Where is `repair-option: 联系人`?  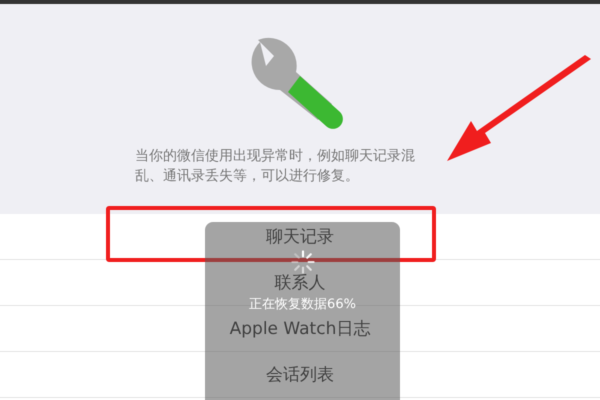
repair-option: 联系人 is located at coordinates (300, 282).